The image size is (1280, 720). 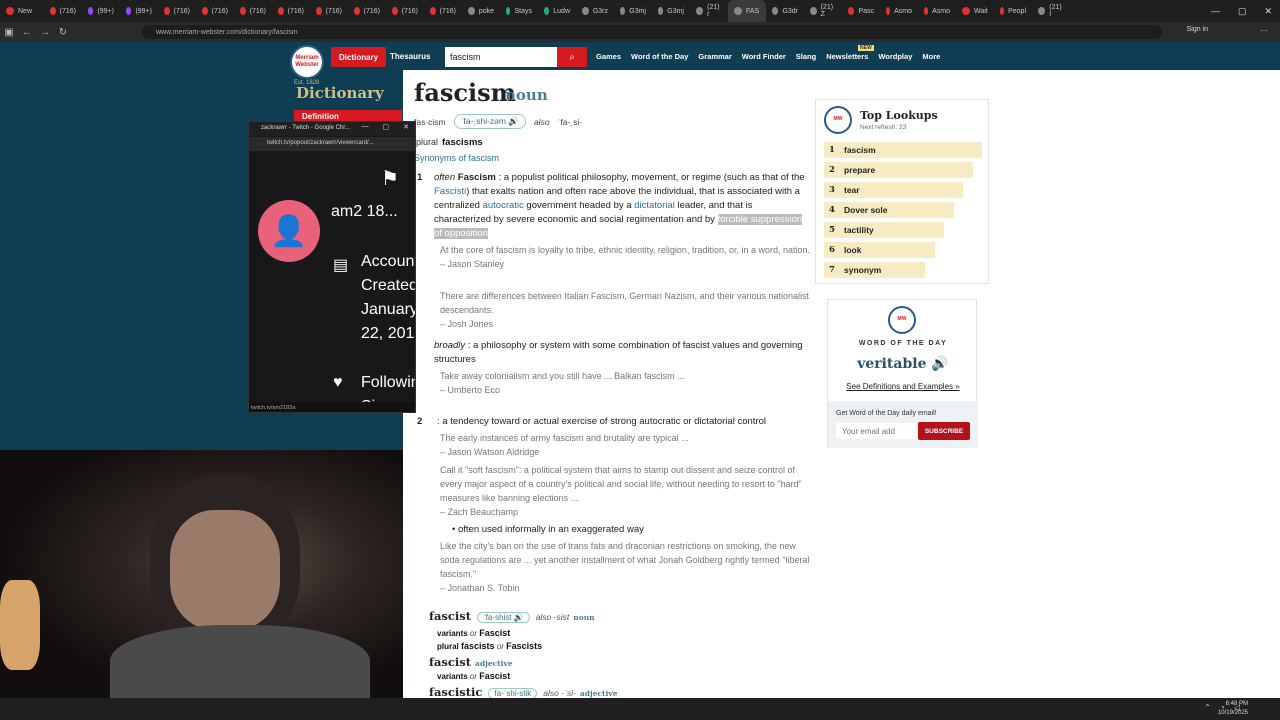 I want to click on search-icon: ⌕, so click(x=572, y=57).